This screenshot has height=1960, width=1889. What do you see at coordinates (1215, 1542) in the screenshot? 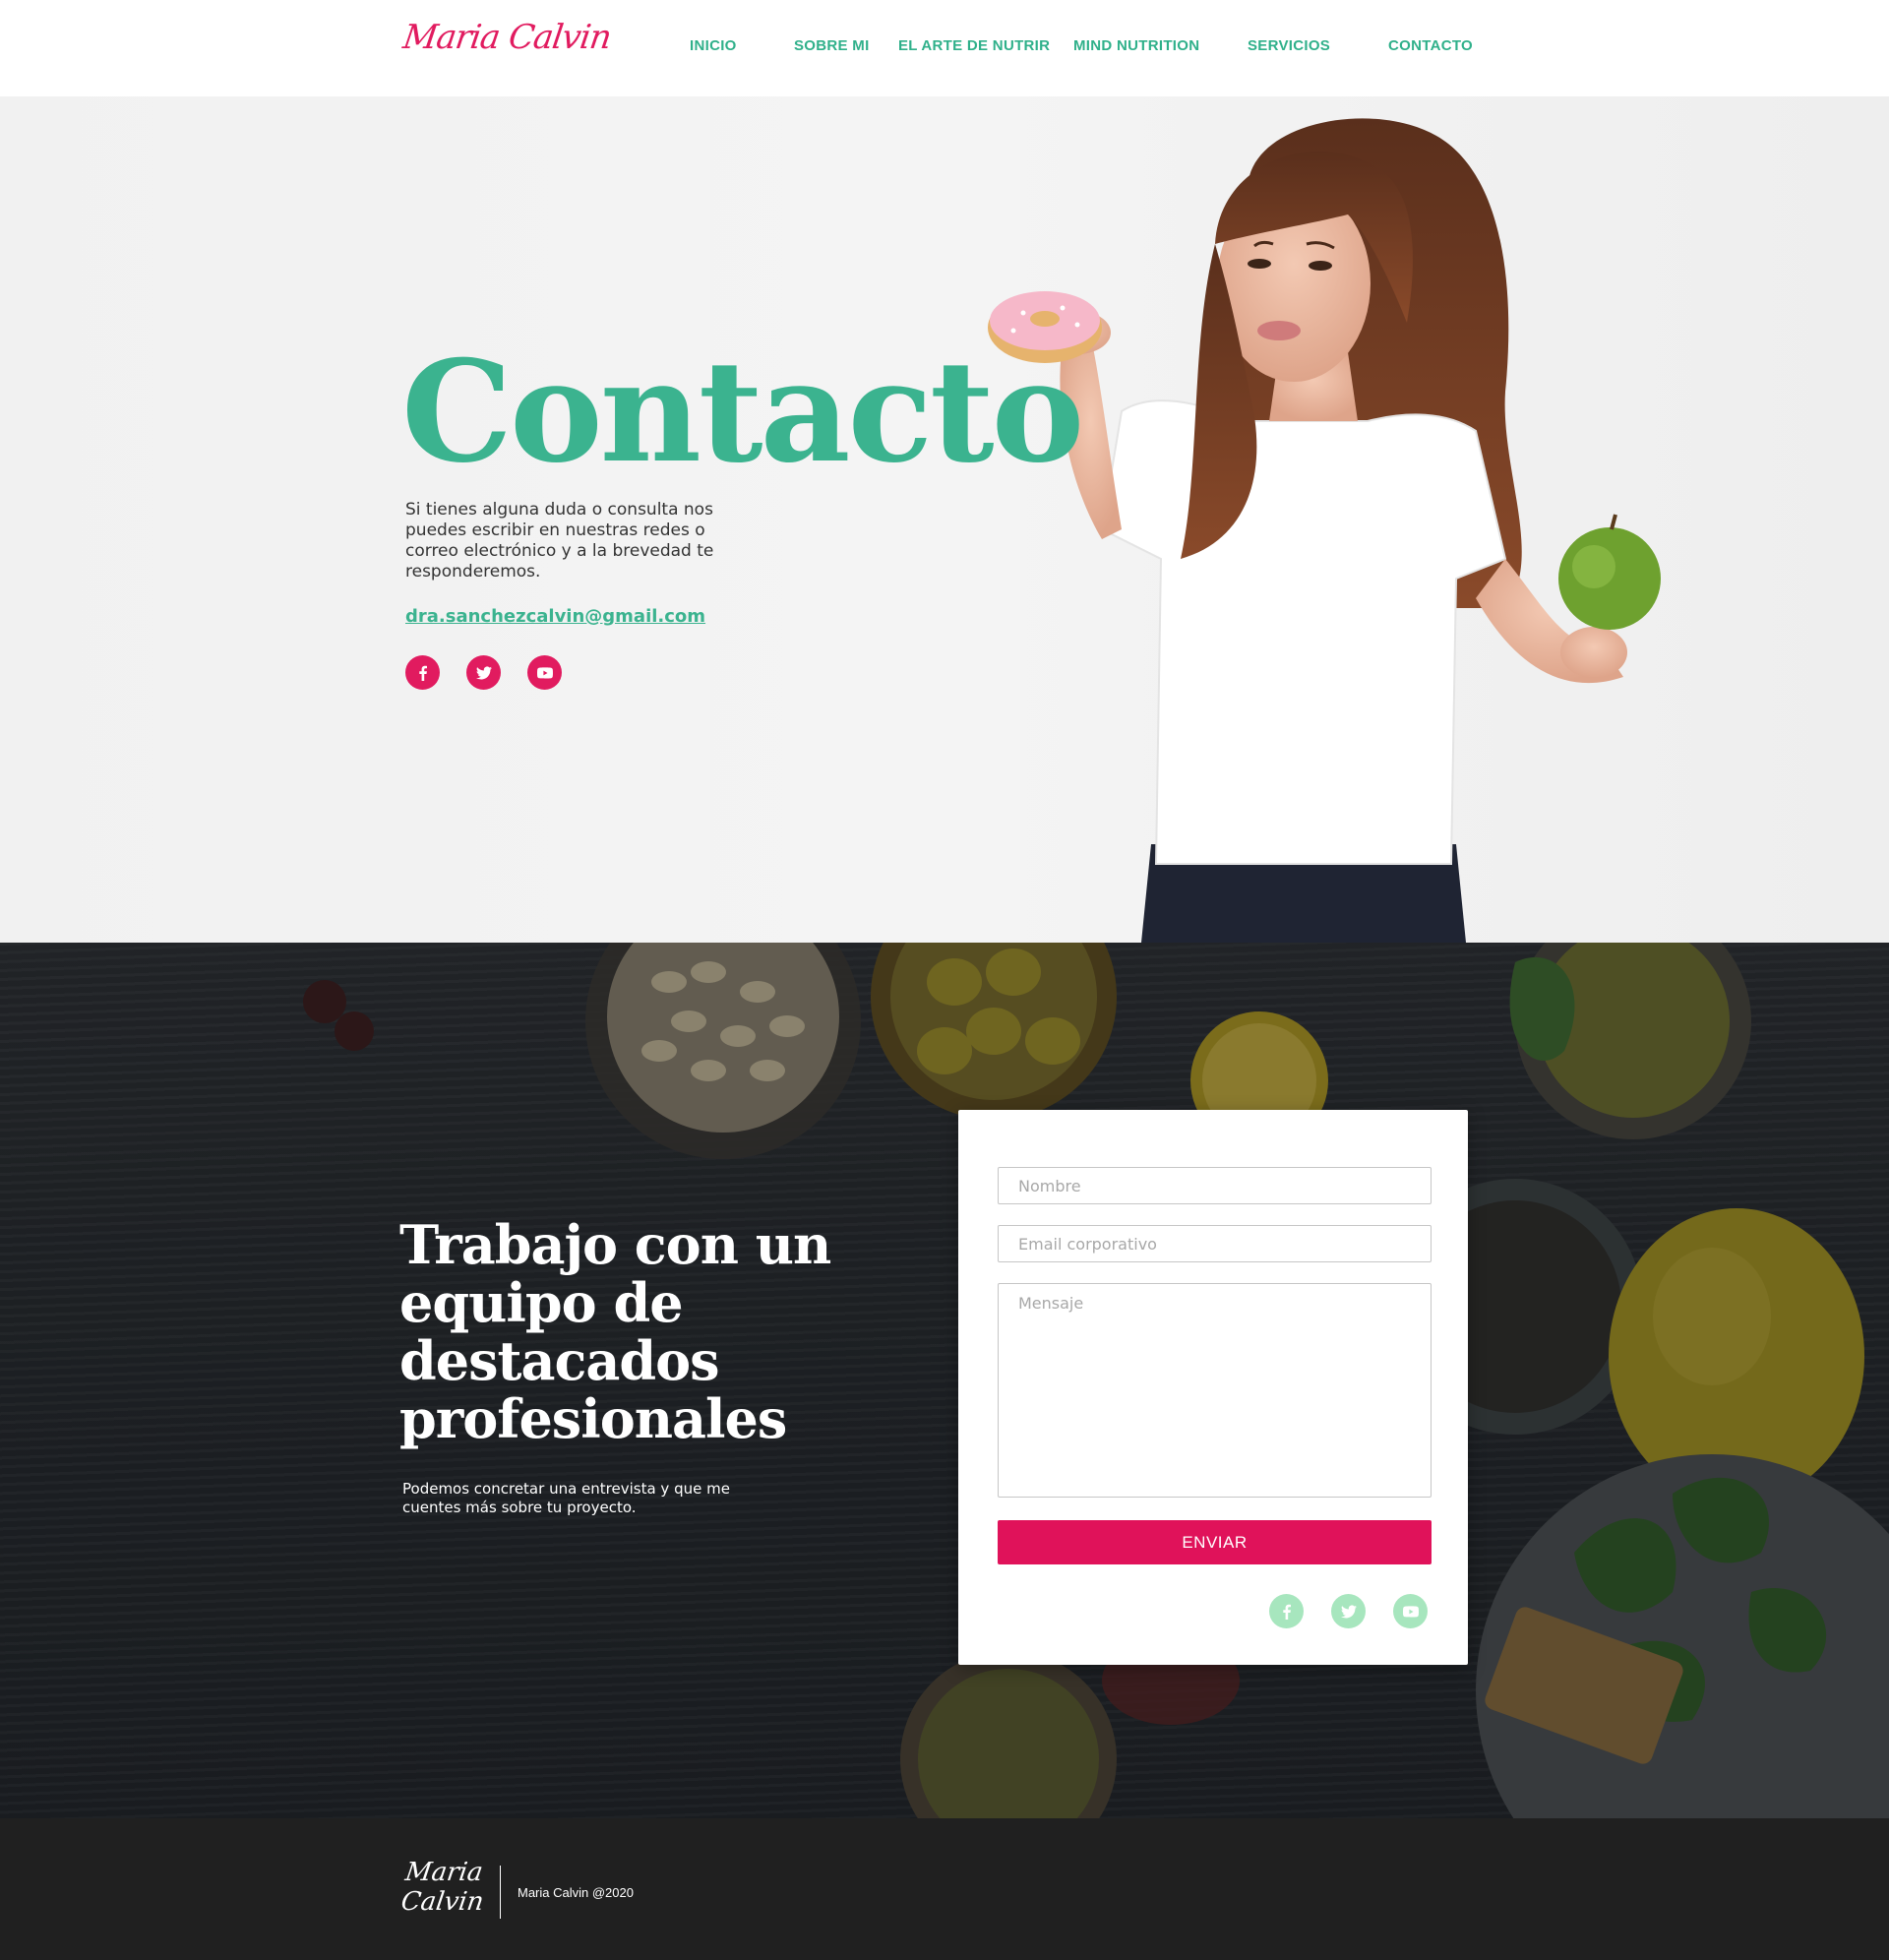
I see `send-button: ENVIAR` at bounding box center [1215, 1542].